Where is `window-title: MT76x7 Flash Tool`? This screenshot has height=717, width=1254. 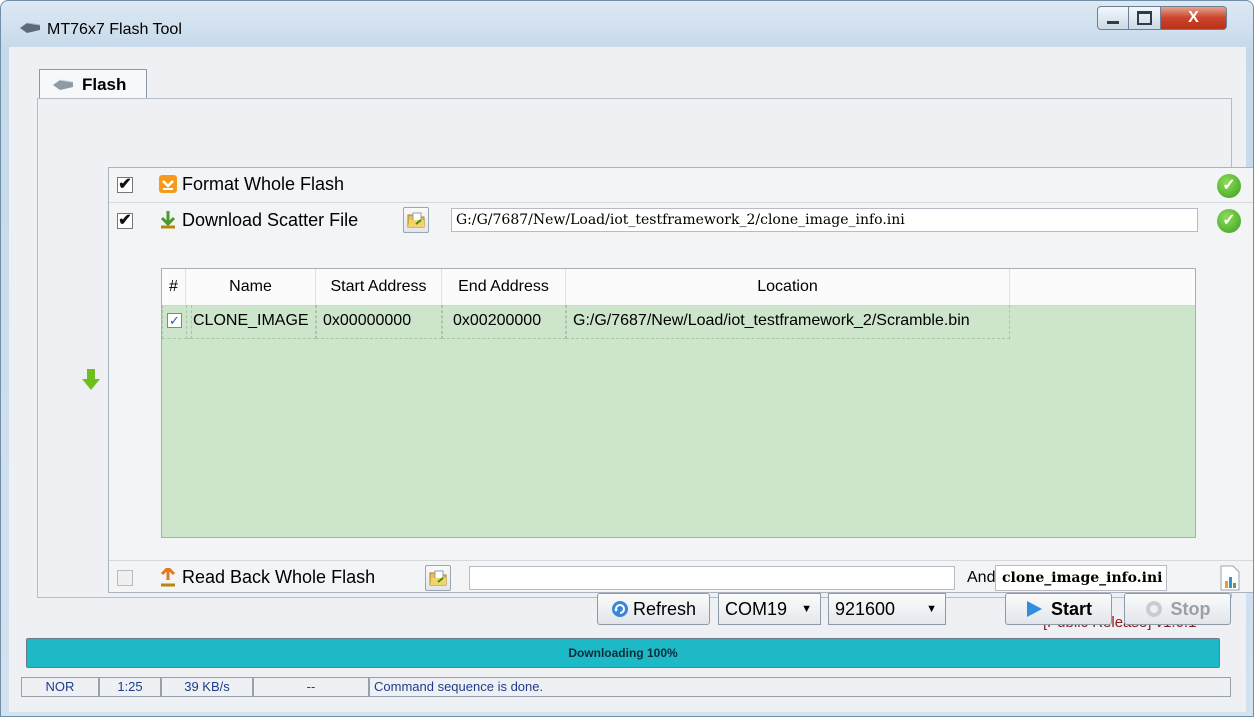 window-title: MT76x7 Flash Tool is located at coordinates (114, 29).